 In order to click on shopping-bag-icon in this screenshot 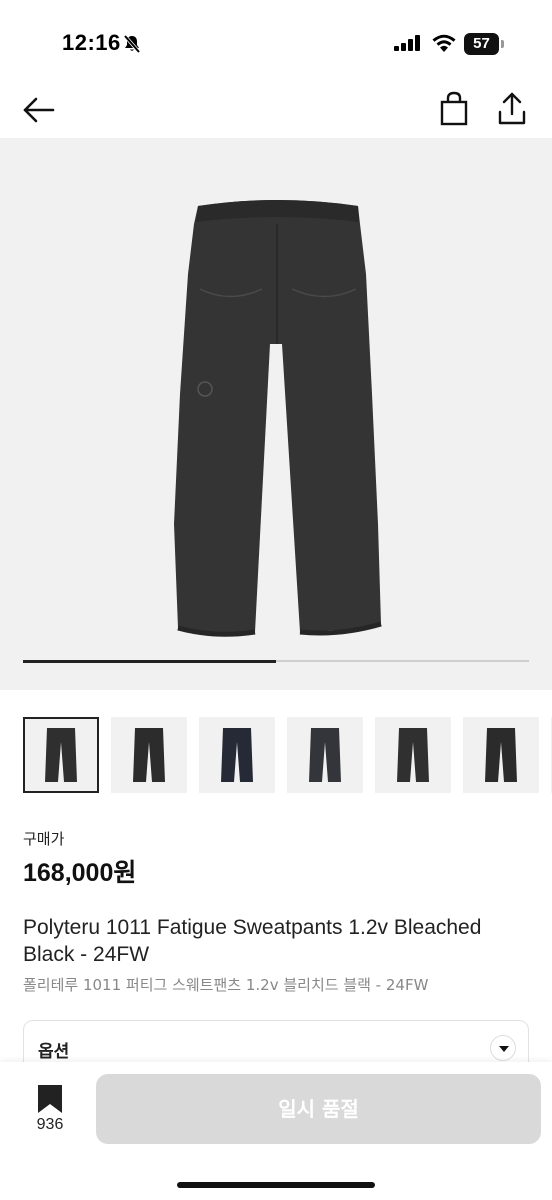, I will do `click(454, 108)`.